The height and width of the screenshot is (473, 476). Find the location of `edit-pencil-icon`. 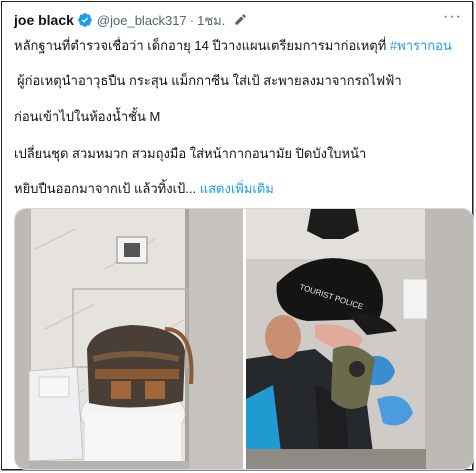

edit-pencil-icon is located at coordinates (240, 20).